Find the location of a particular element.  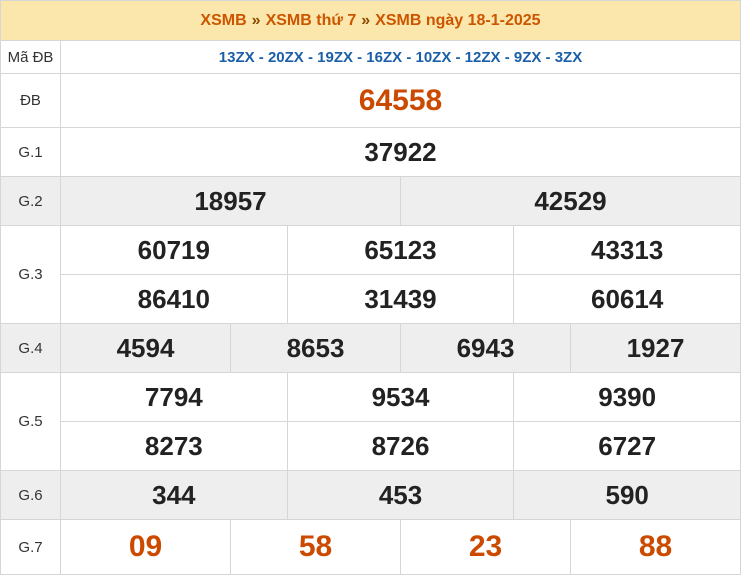

prize-g6: 590 is located at coordinates (626, 495).